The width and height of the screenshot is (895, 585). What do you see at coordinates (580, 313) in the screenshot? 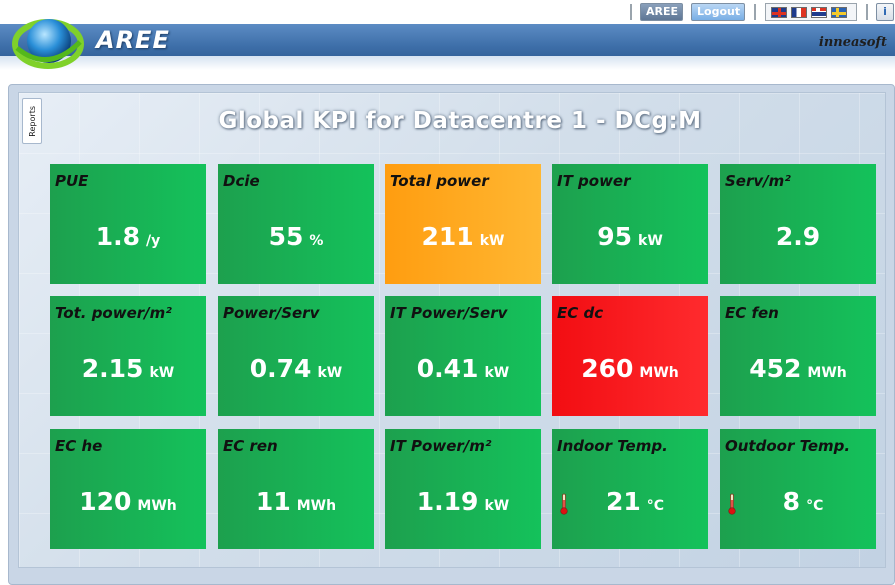
I see `kpi-label: EC dc` at bounding box center [580, 313].